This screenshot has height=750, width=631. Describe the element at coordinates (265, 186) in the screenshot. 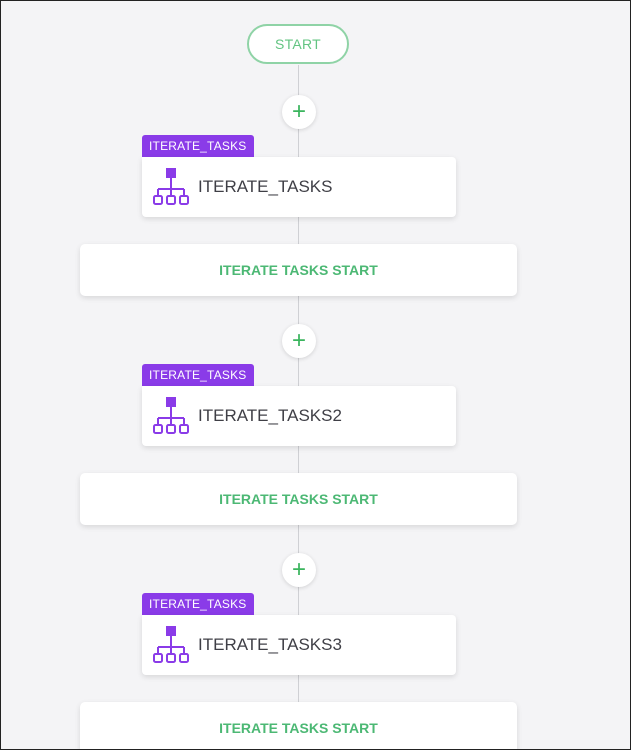

I see `task-name: ITERATE_TASKS` at that location.